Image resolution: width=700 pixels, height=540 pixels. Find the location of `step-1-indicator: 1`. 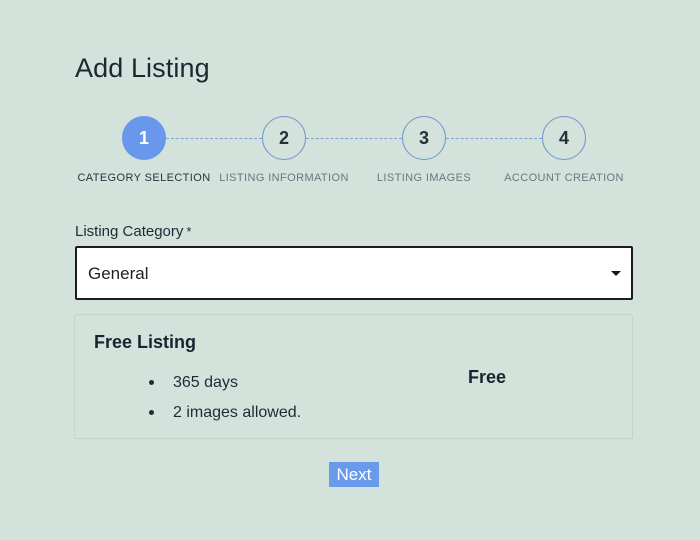

step-1-indicator: 1 is located at coordinates (144, 138).